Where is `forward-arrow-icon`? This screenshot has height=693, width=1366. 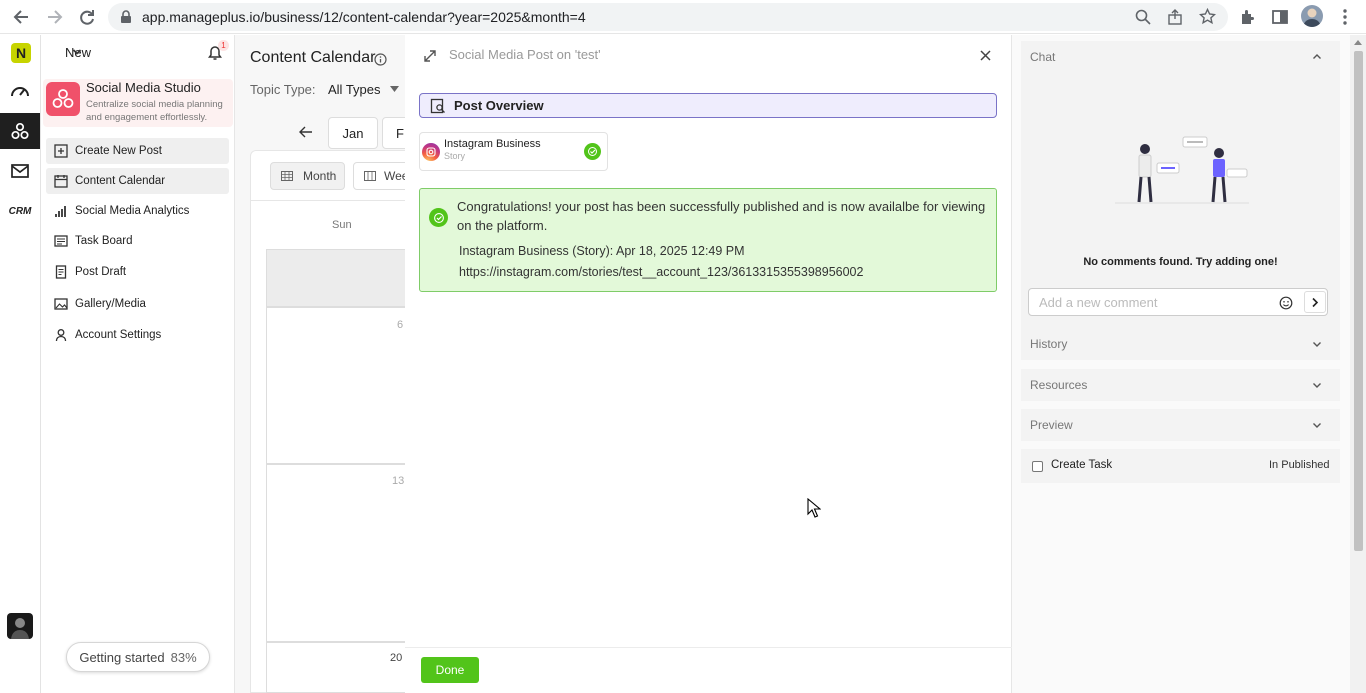 forward-arrow-icon is located at coordinates (54, 17).